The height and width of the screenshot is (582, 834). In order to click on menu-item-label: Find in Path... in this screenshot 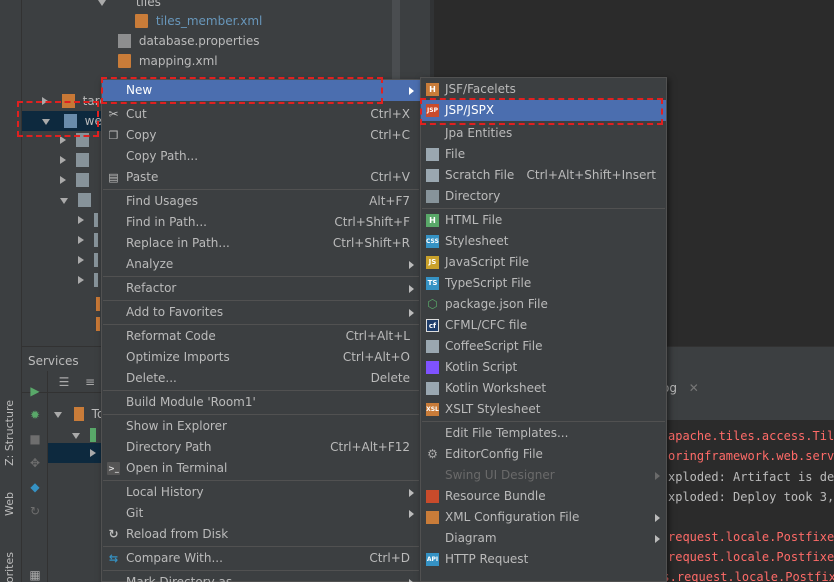, I will do `click(166, 222)`.